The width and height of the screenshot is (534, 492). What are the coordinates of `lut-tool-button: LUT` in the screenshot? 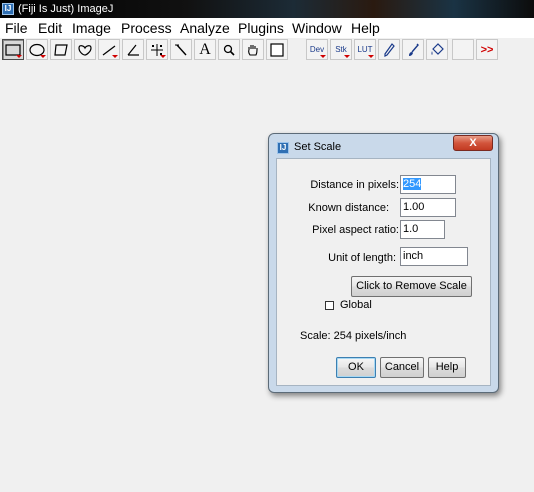 It's located at (365, 49).